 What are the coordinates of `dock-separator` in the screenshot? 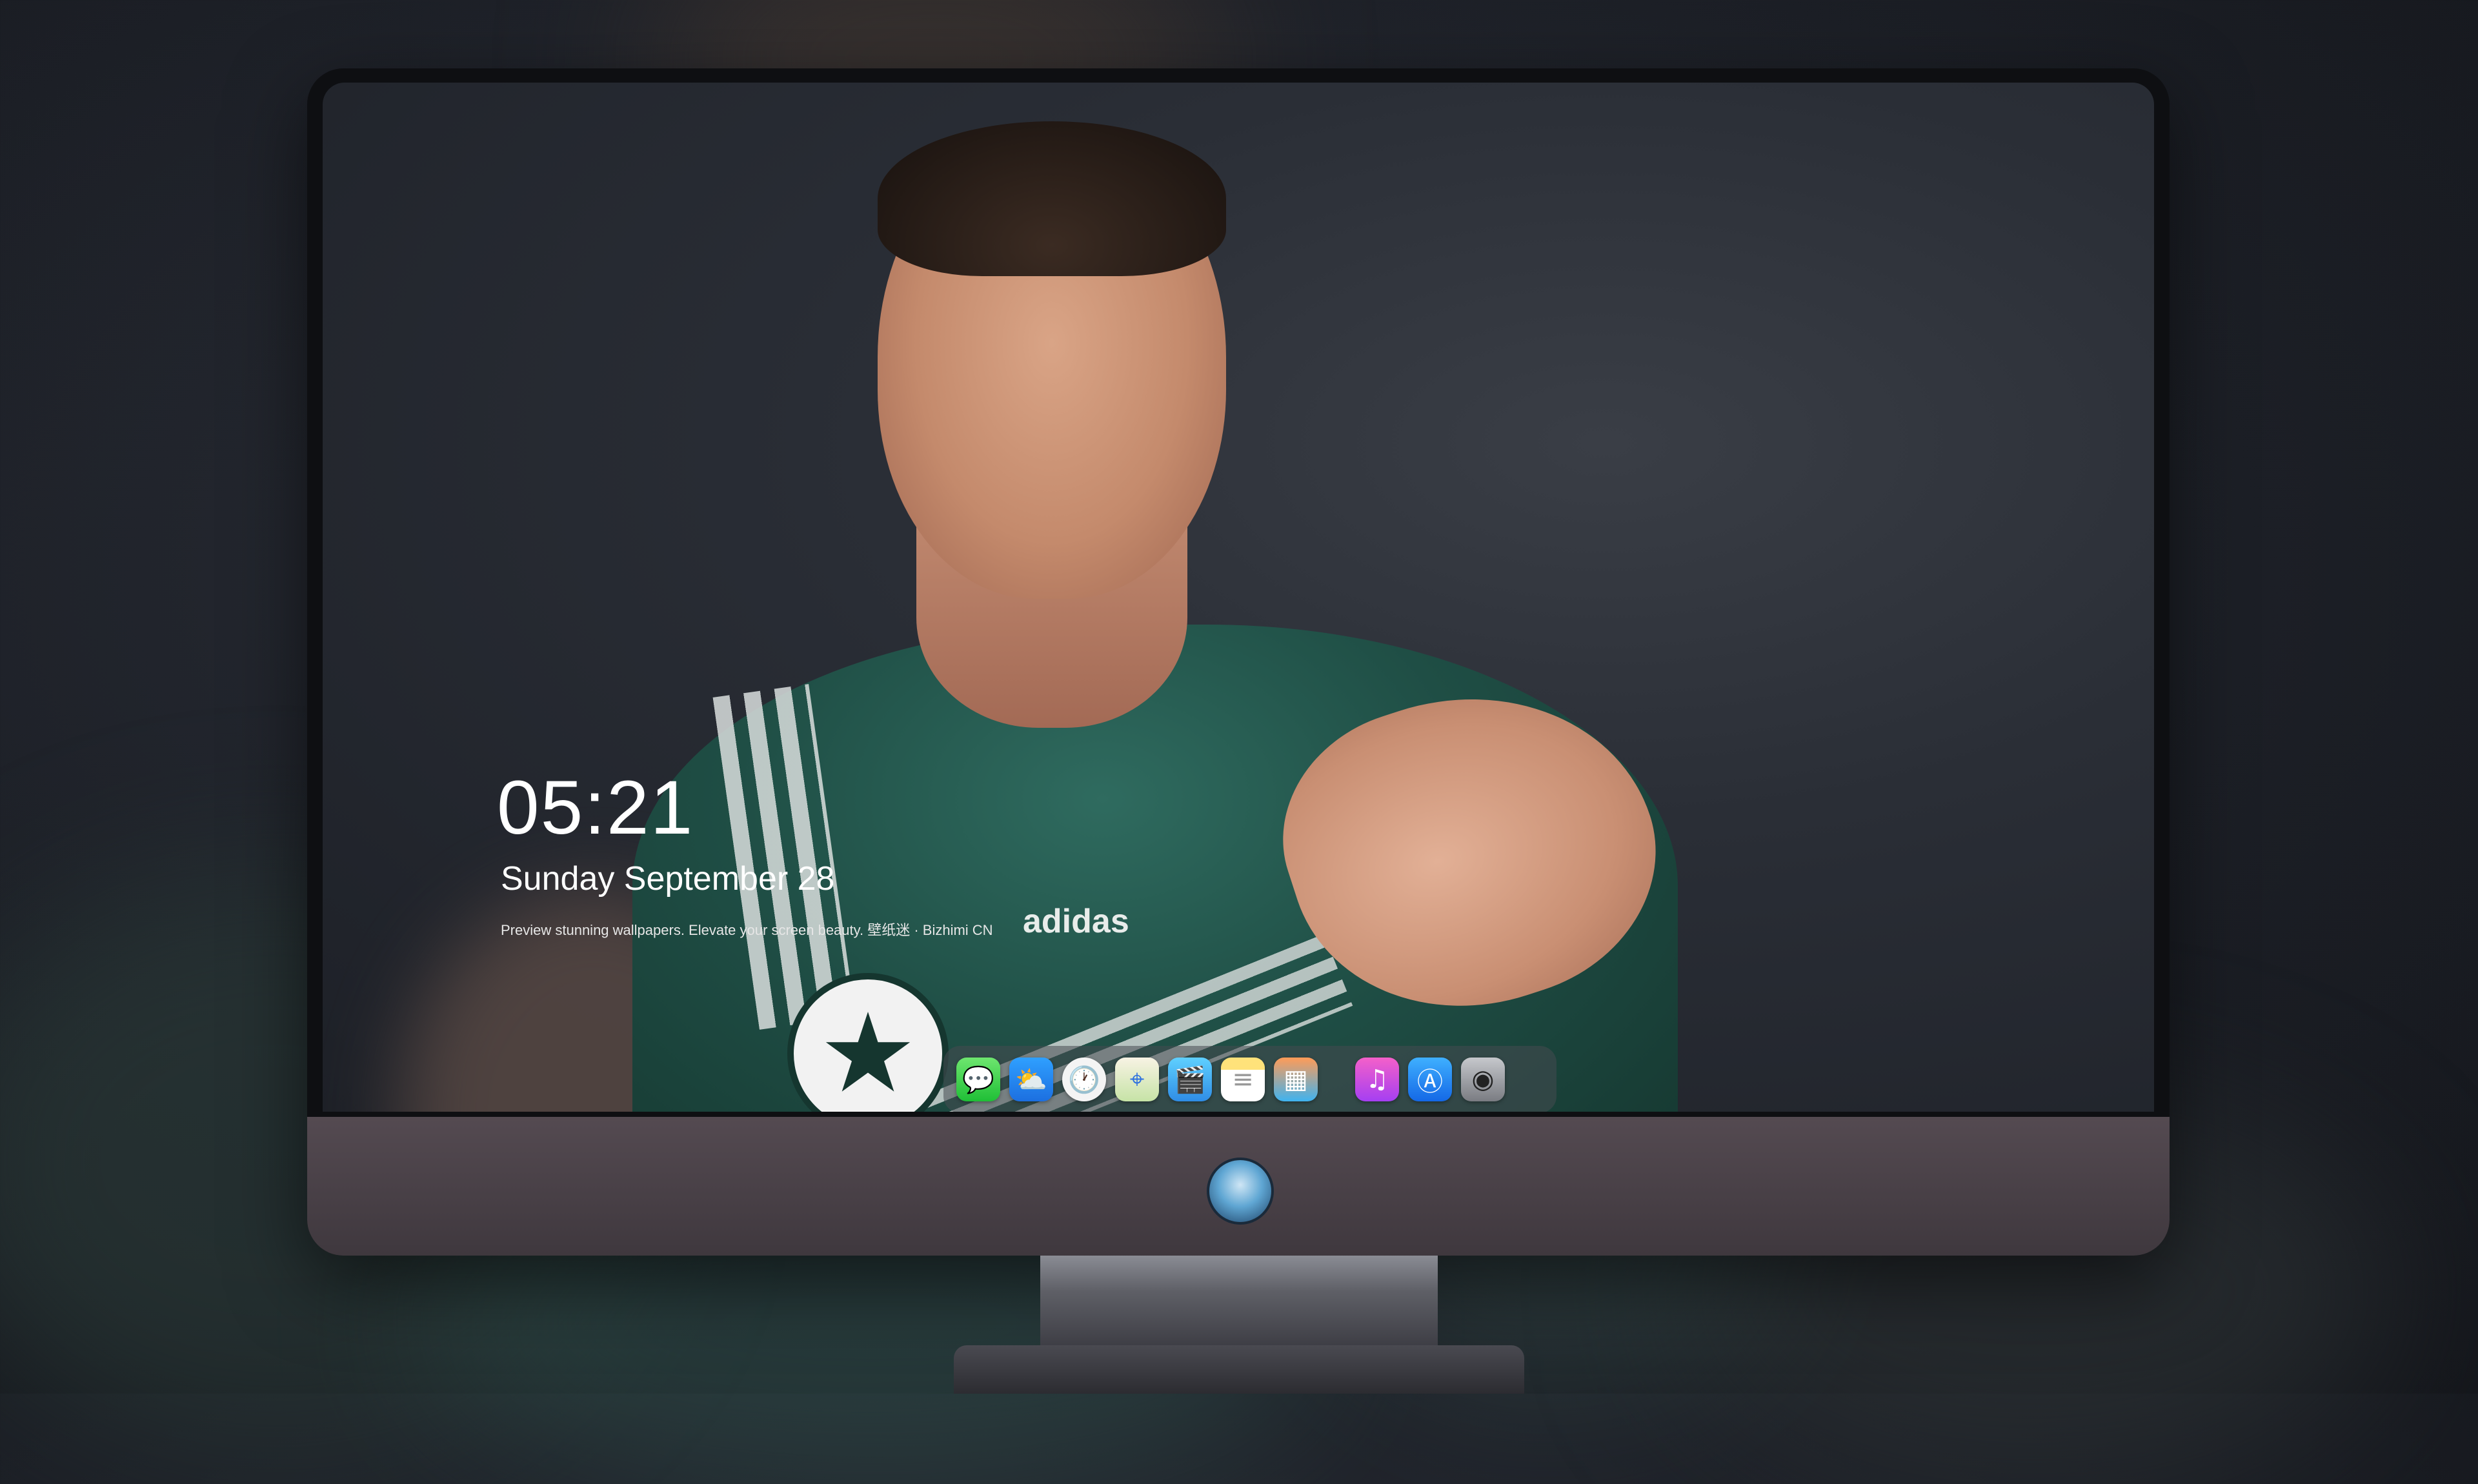 It's located at (1336, 1079).